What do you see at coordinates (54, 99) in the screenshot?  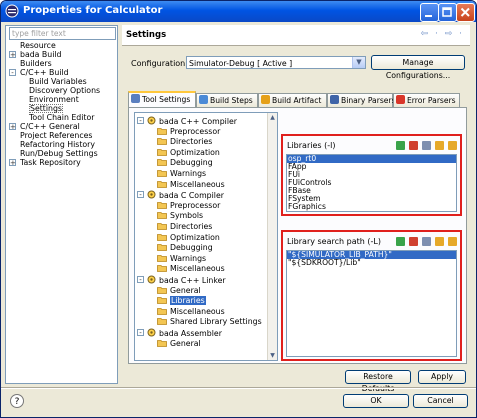 I see `nav-tree-label: Environment` at bounding box center [54, 99].